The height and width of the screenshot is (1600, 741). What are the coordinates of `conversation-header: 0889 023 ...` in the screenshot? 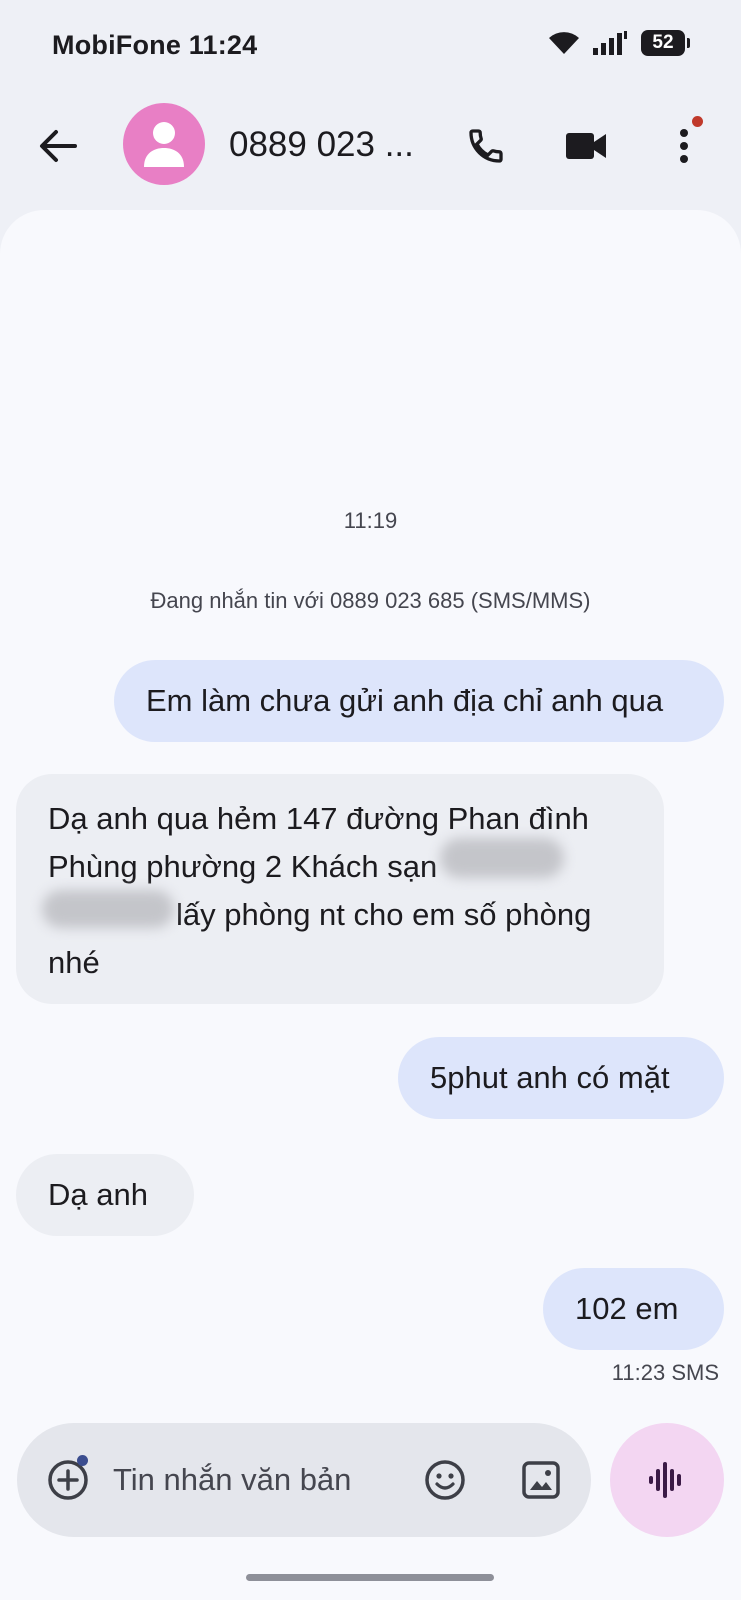 It's located at (370, 148).